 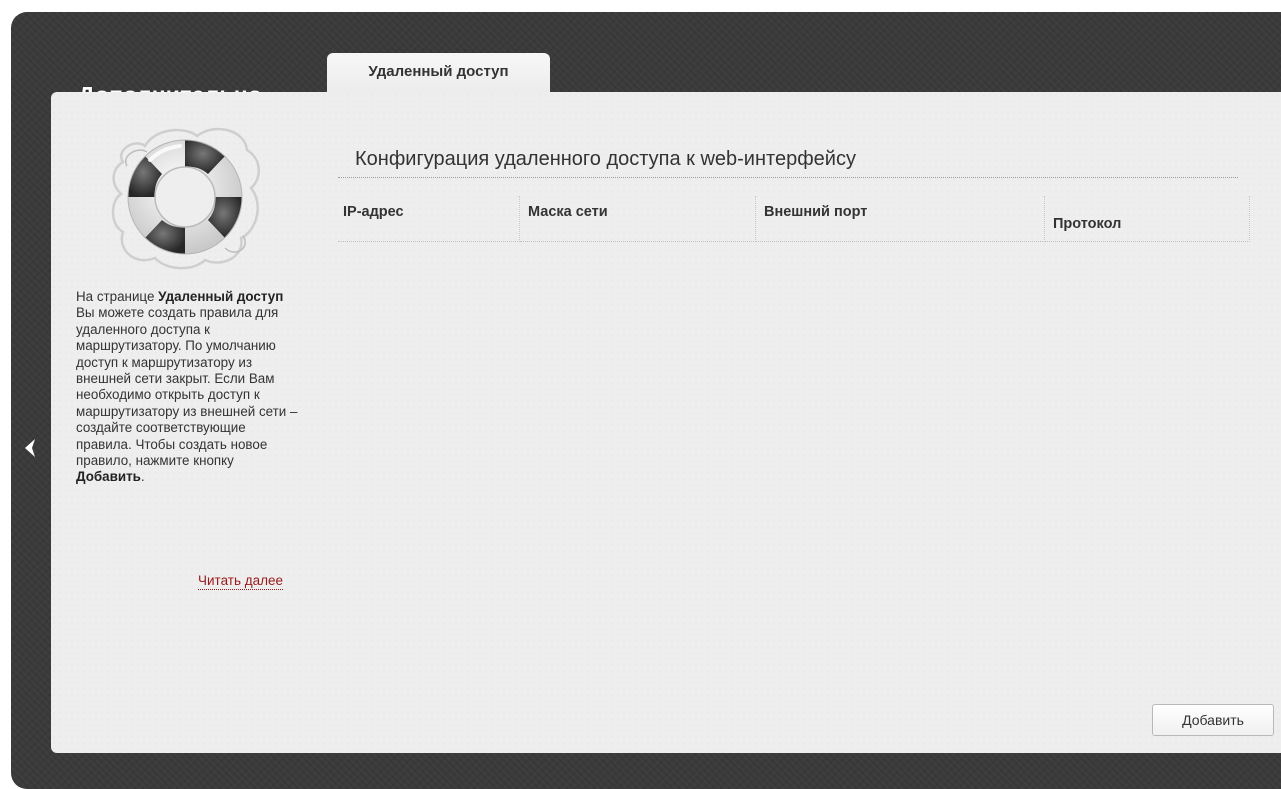 I want to click on tab-remote-access: Удаленный доступ, so click(x=438, y=73).